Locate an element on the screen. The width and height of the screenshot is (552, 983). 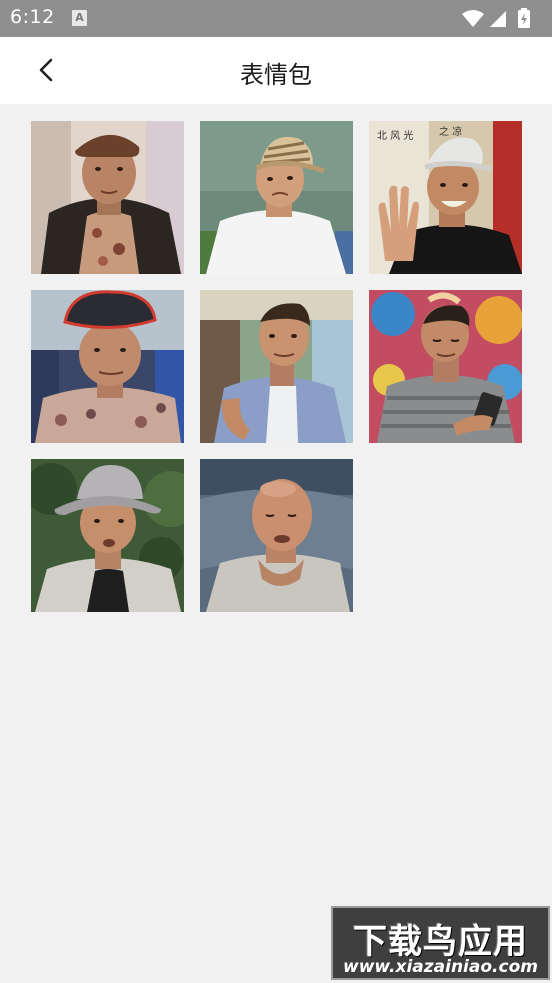
watermark-main-text: 下载鸟应用 is located at coordinates (440, 942).